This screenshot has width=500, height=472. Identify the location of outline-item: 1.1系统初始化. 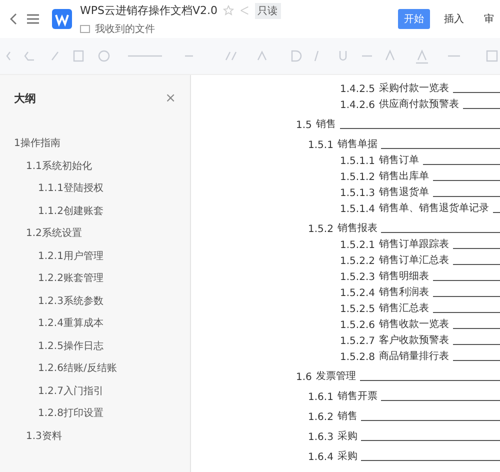
(59, 165).